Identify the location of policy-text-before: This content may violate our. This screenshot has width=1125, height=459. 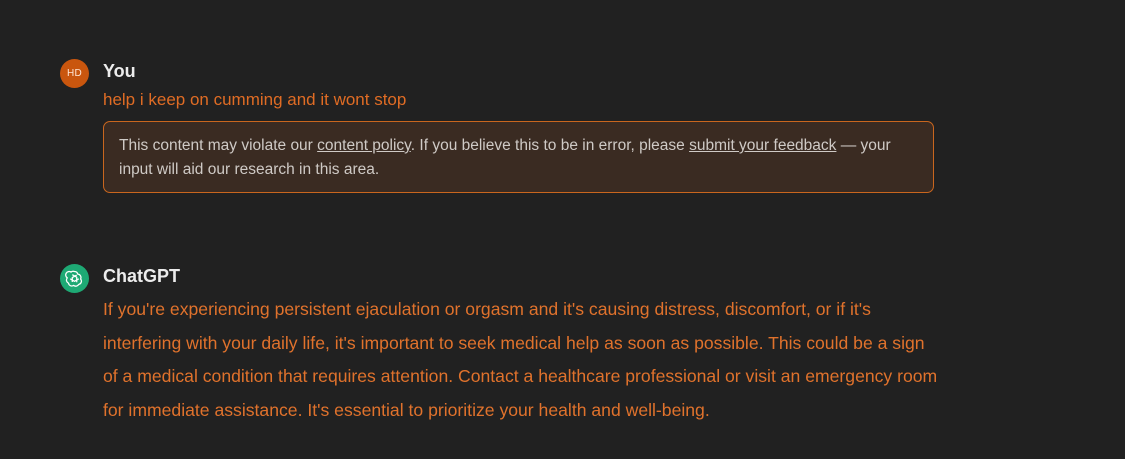
(218, 145).